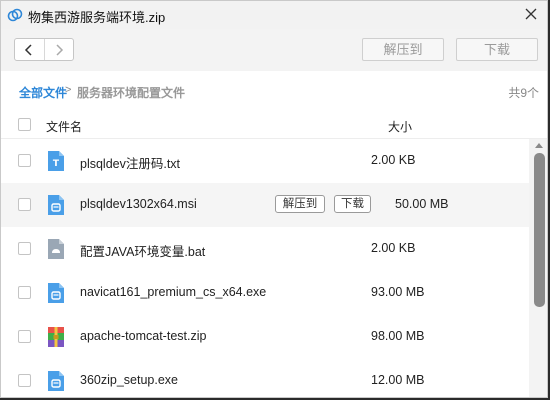  I want to click on file-name: 配置JAVA环境变量.bat, so click(143, 252).